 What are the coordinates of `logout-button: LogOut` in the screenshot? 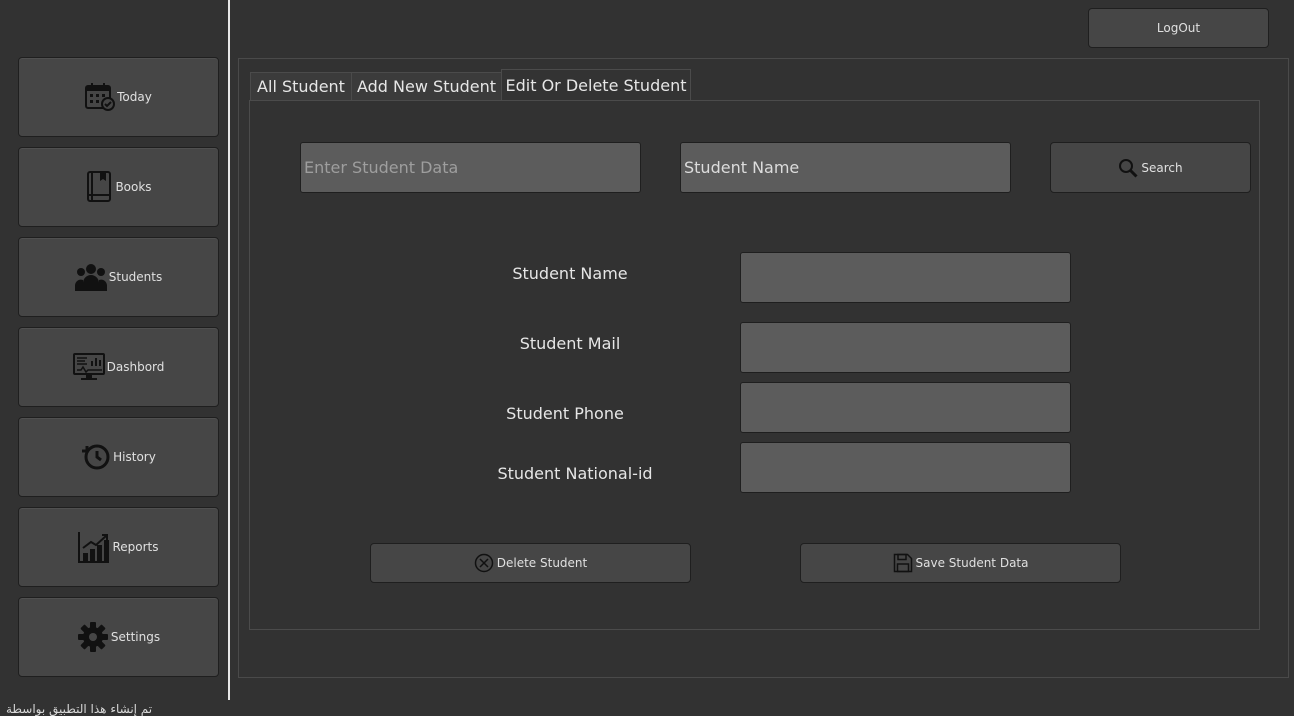 It's located at (1178, 28).